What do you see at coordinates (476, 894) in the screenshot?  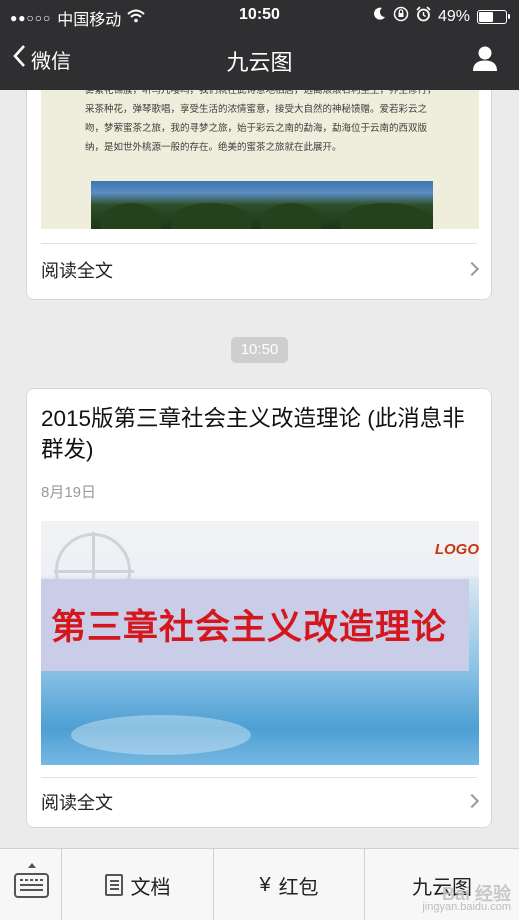 I see `watermark-brand: Bai 经验` at bounding box center [476, 894].